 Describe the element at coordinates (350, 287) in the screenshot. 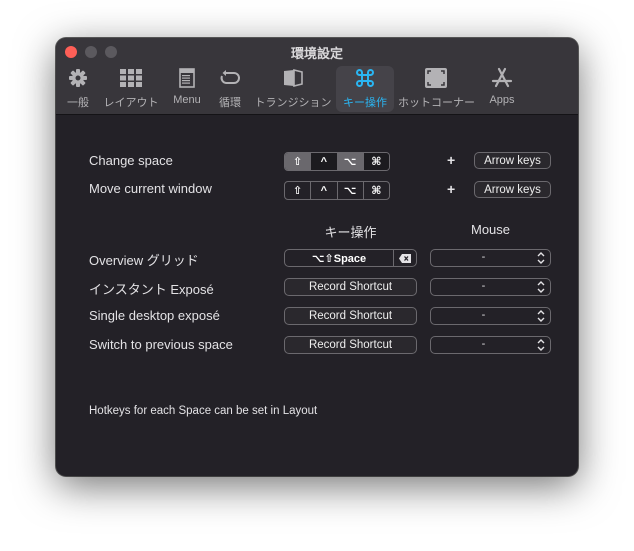

I see `instant-expose-record-shortcut-button: Record Shortcut` at that location.